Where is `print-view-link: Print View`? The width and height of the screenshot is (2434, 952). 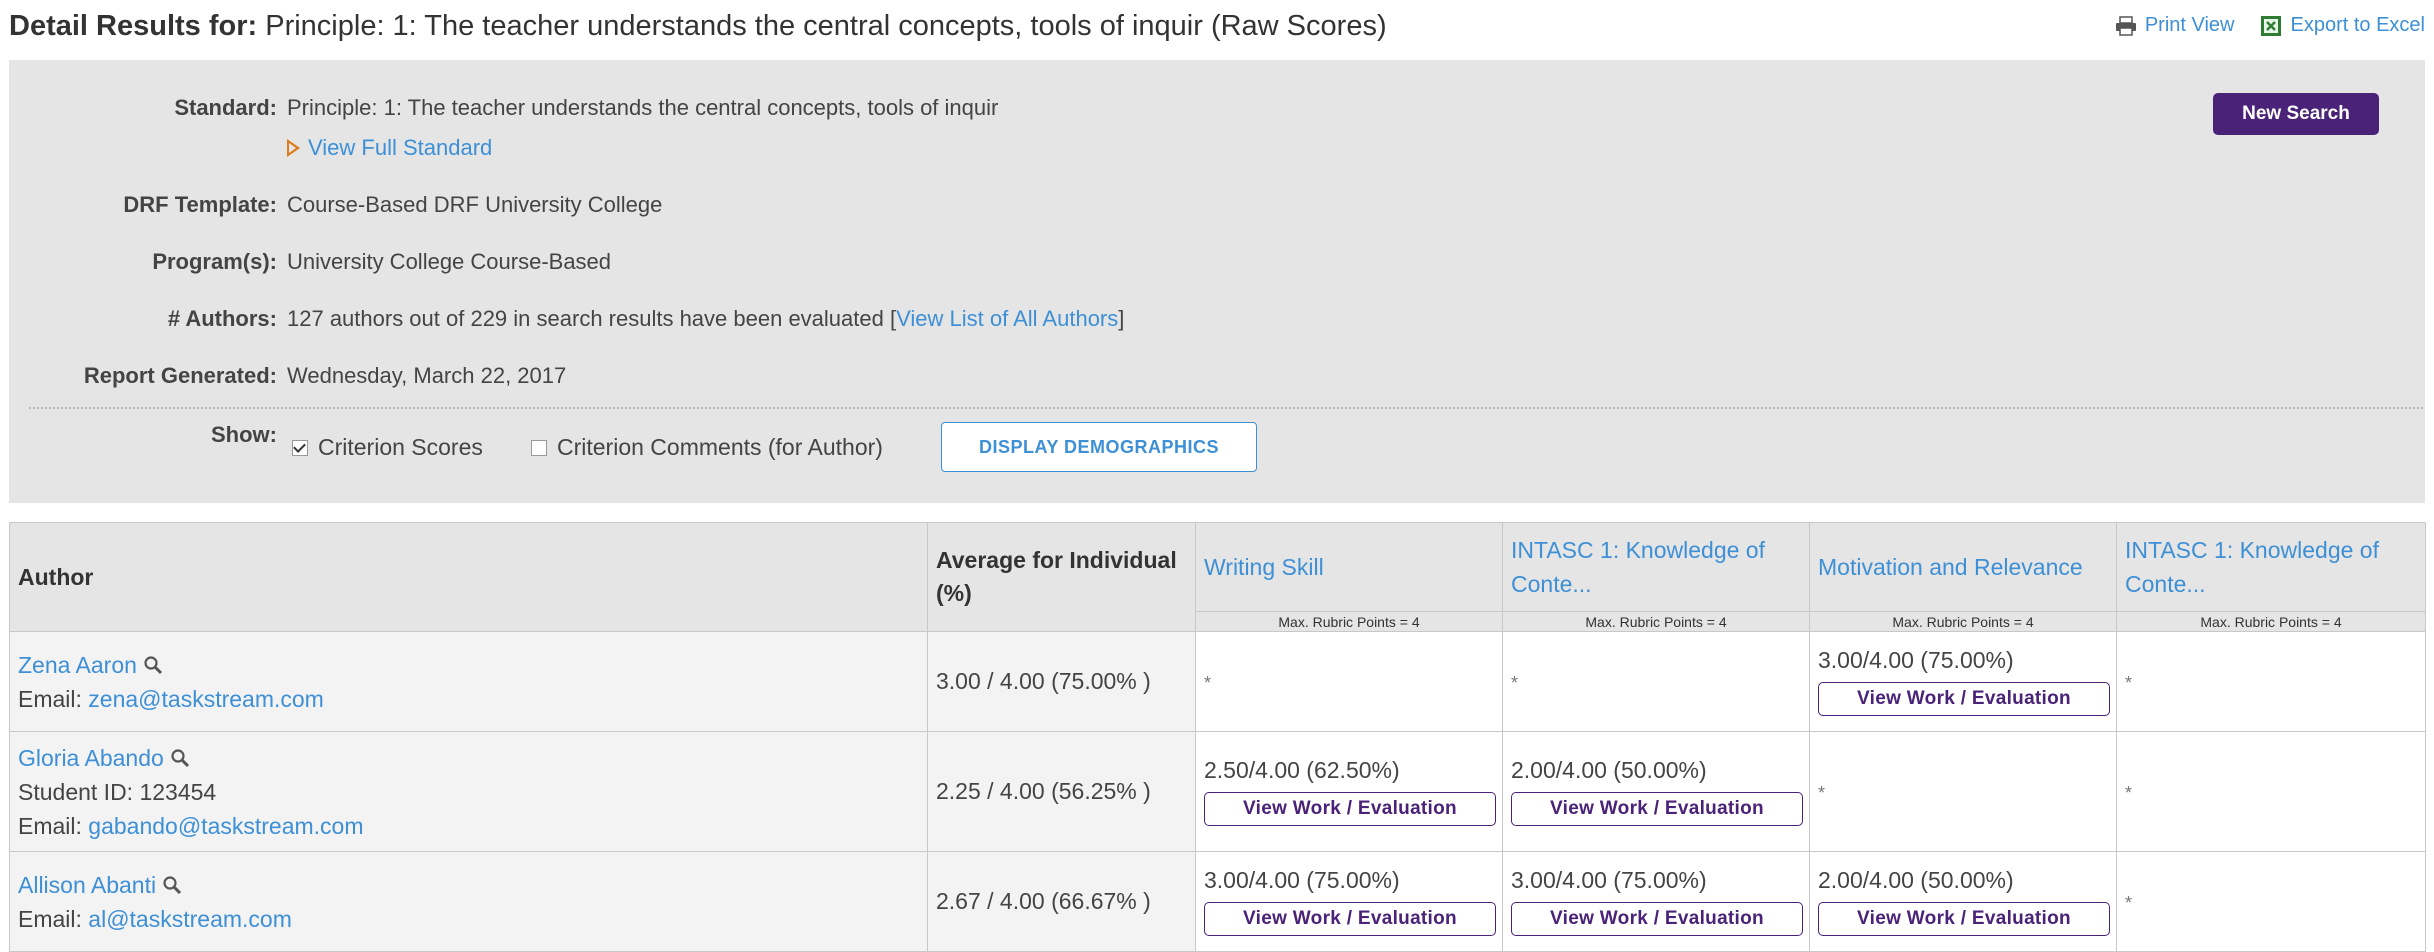
print-view-link: Print View is located at coordinates (2175, 25).